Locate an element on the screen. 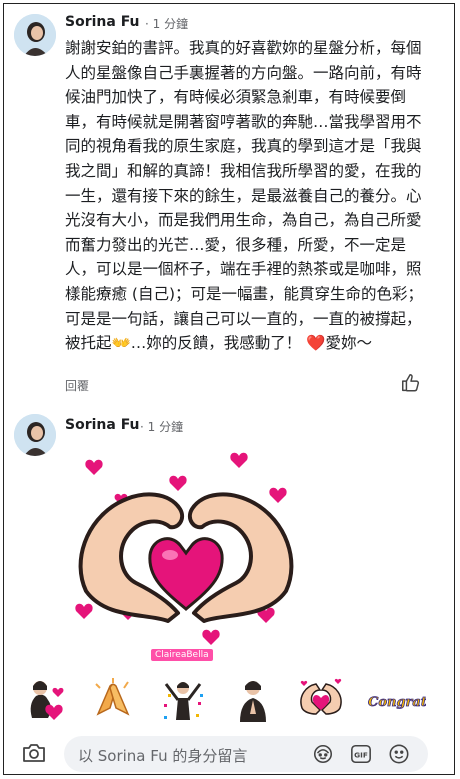 The width and height of the screenshot is (460, 779). gif-icon: GIF is located at coordinates (361, 754).